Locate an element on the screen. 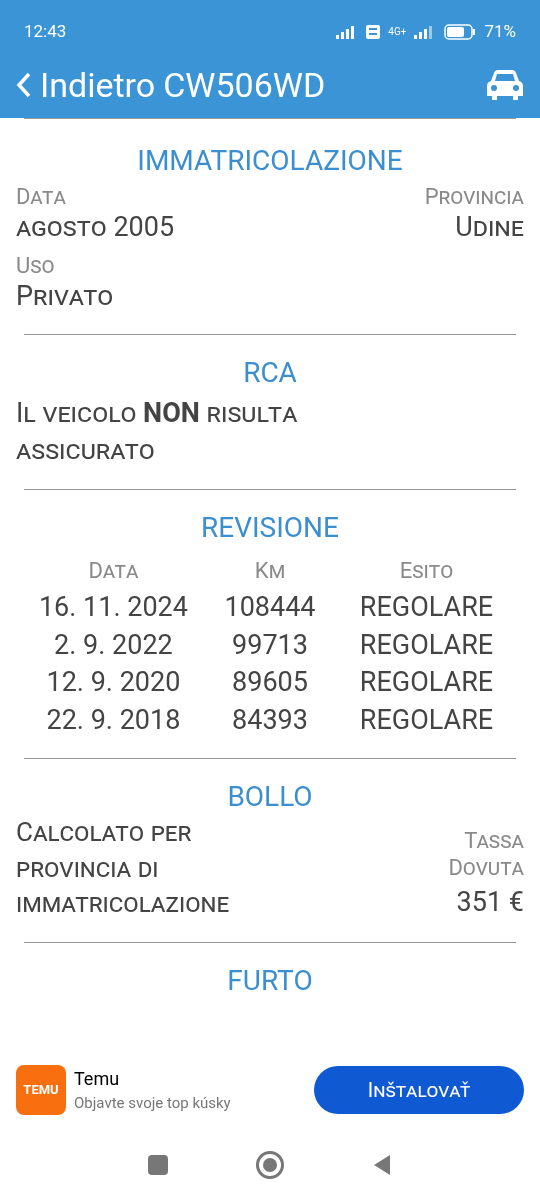  tax-amount: 351 € is located at coordinates (490, 902).